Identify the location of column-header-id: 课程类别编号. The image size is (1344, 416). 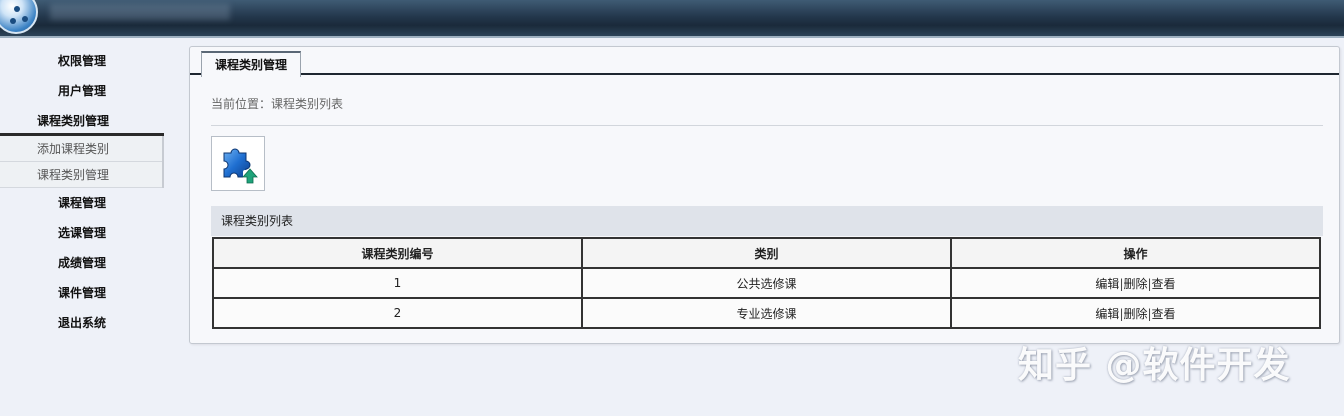
(397, 253).